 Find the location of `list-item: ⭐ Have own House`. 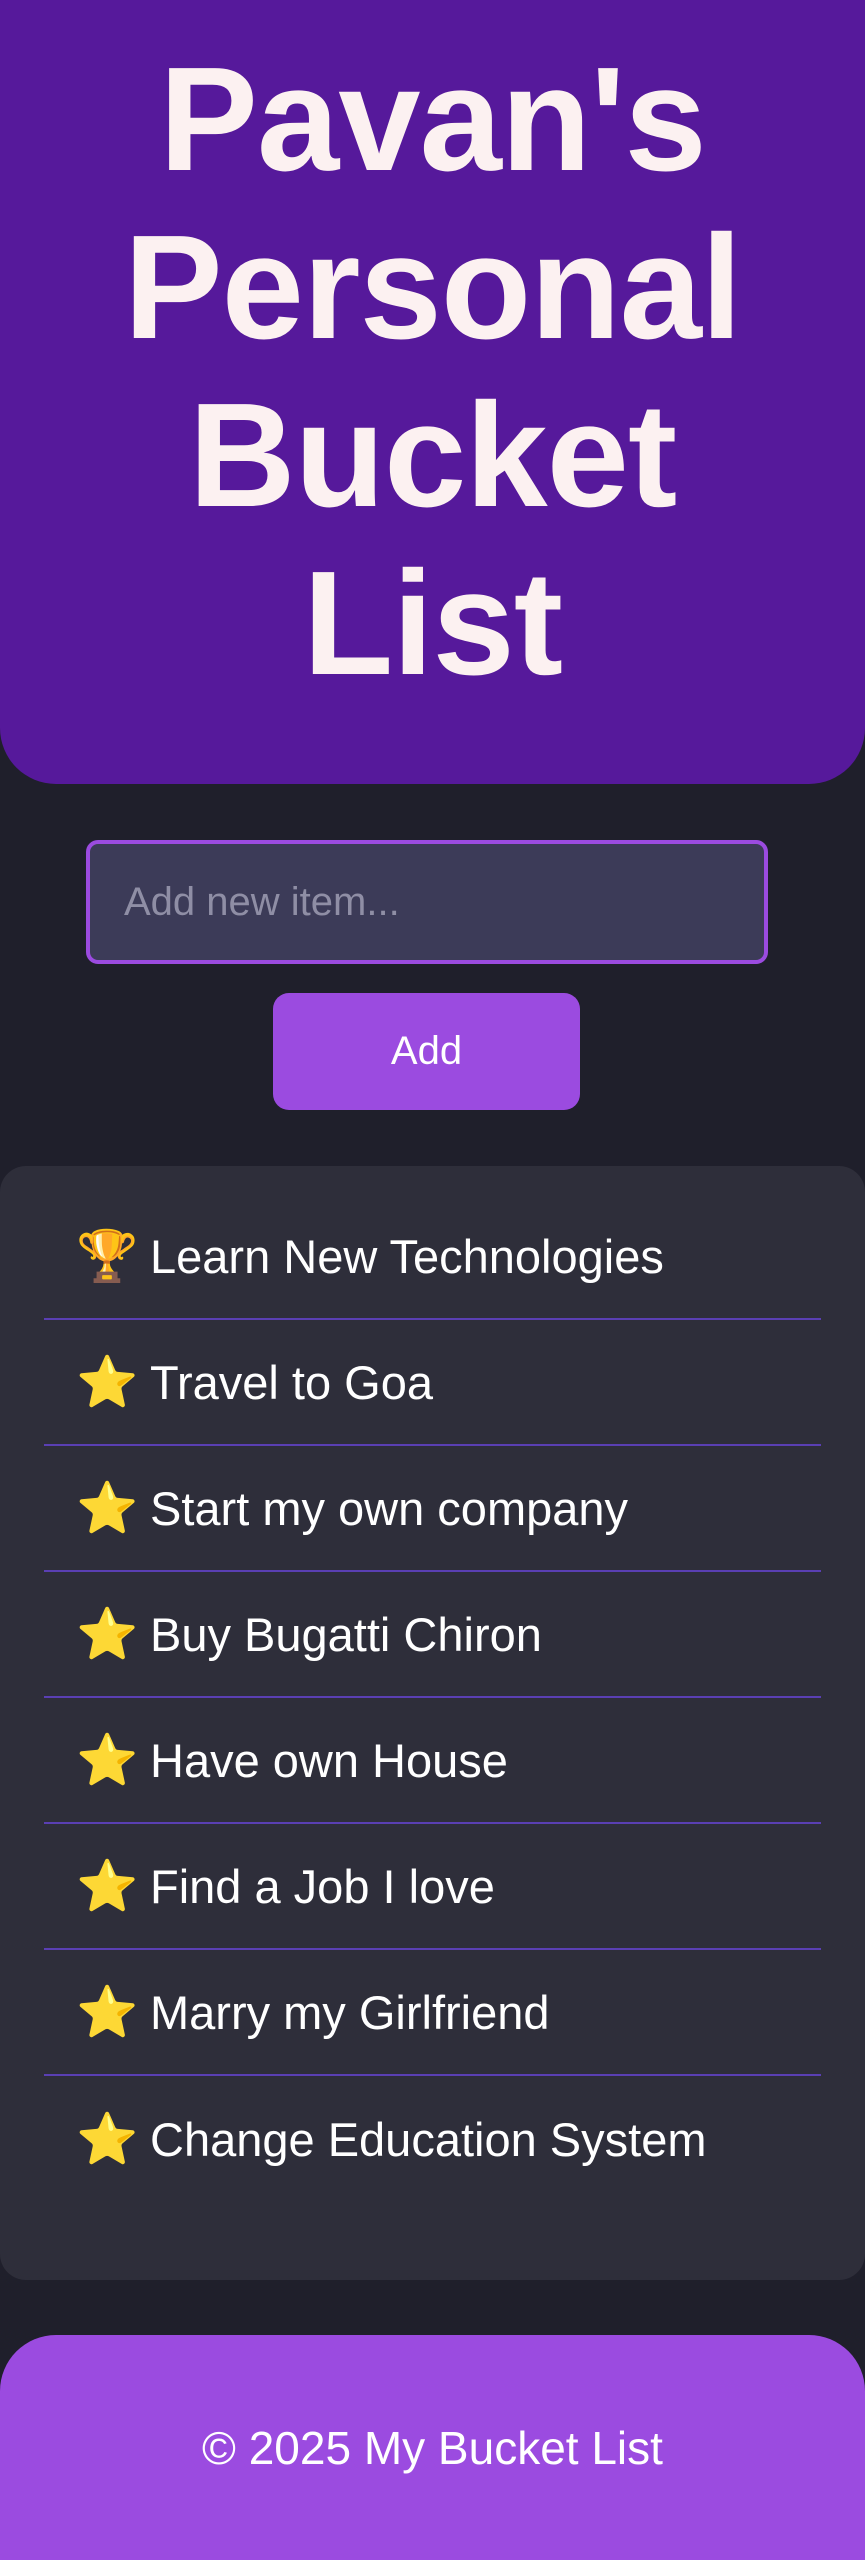

list-item: ⭐ Have own House is located at coordinates (432, 1761).